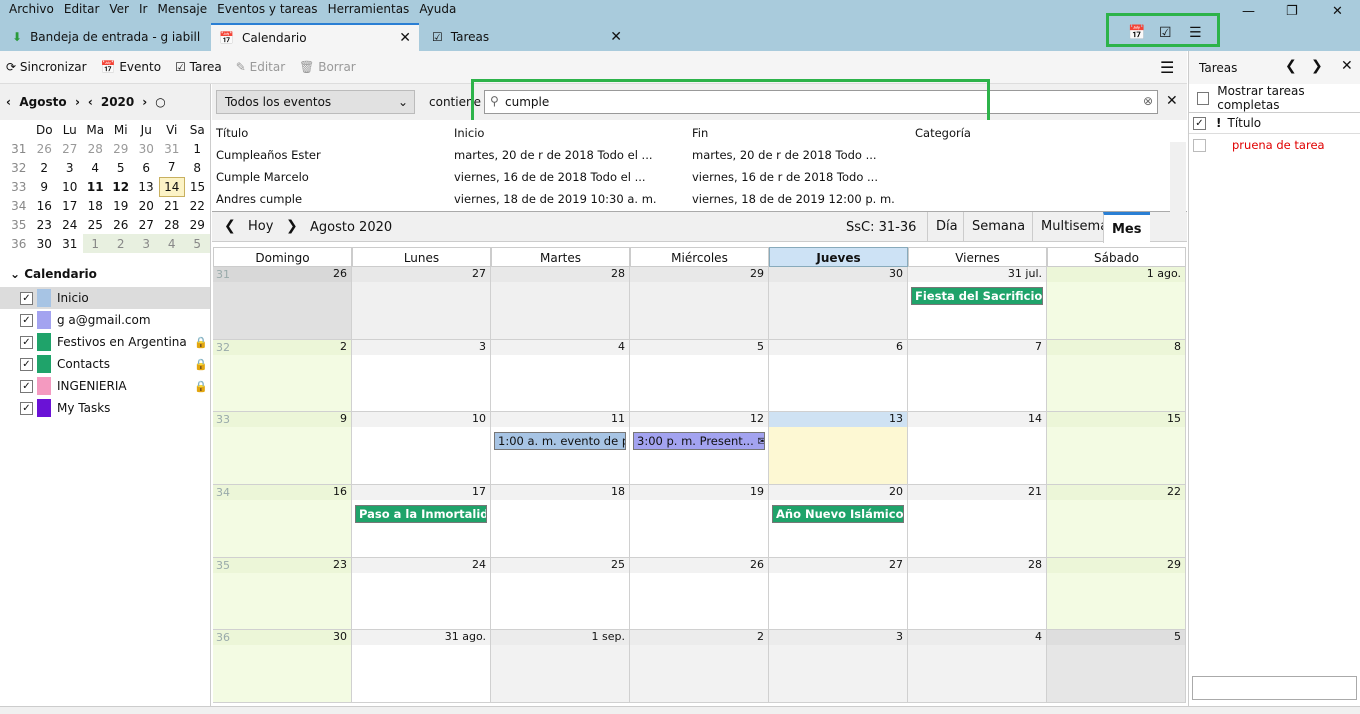 This screenshot has width=1360, height=714. I want to click on event-item: 3:00 p. m. Present... ✉🔔, so click(699, 441).